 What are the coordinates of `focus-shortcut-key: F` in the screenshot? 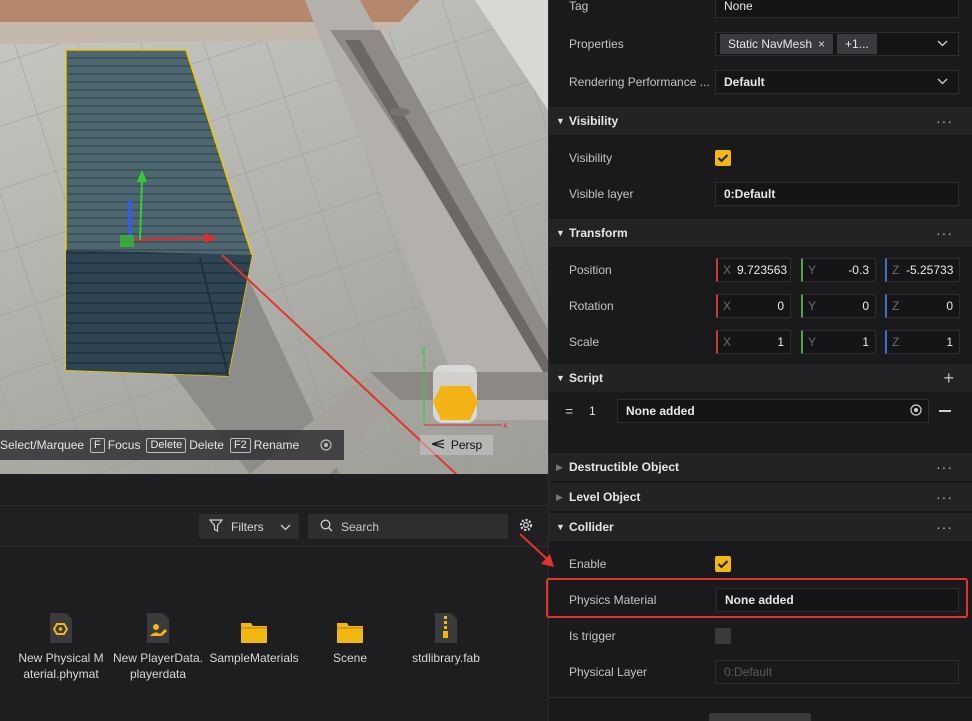 It's located at (97, 445).